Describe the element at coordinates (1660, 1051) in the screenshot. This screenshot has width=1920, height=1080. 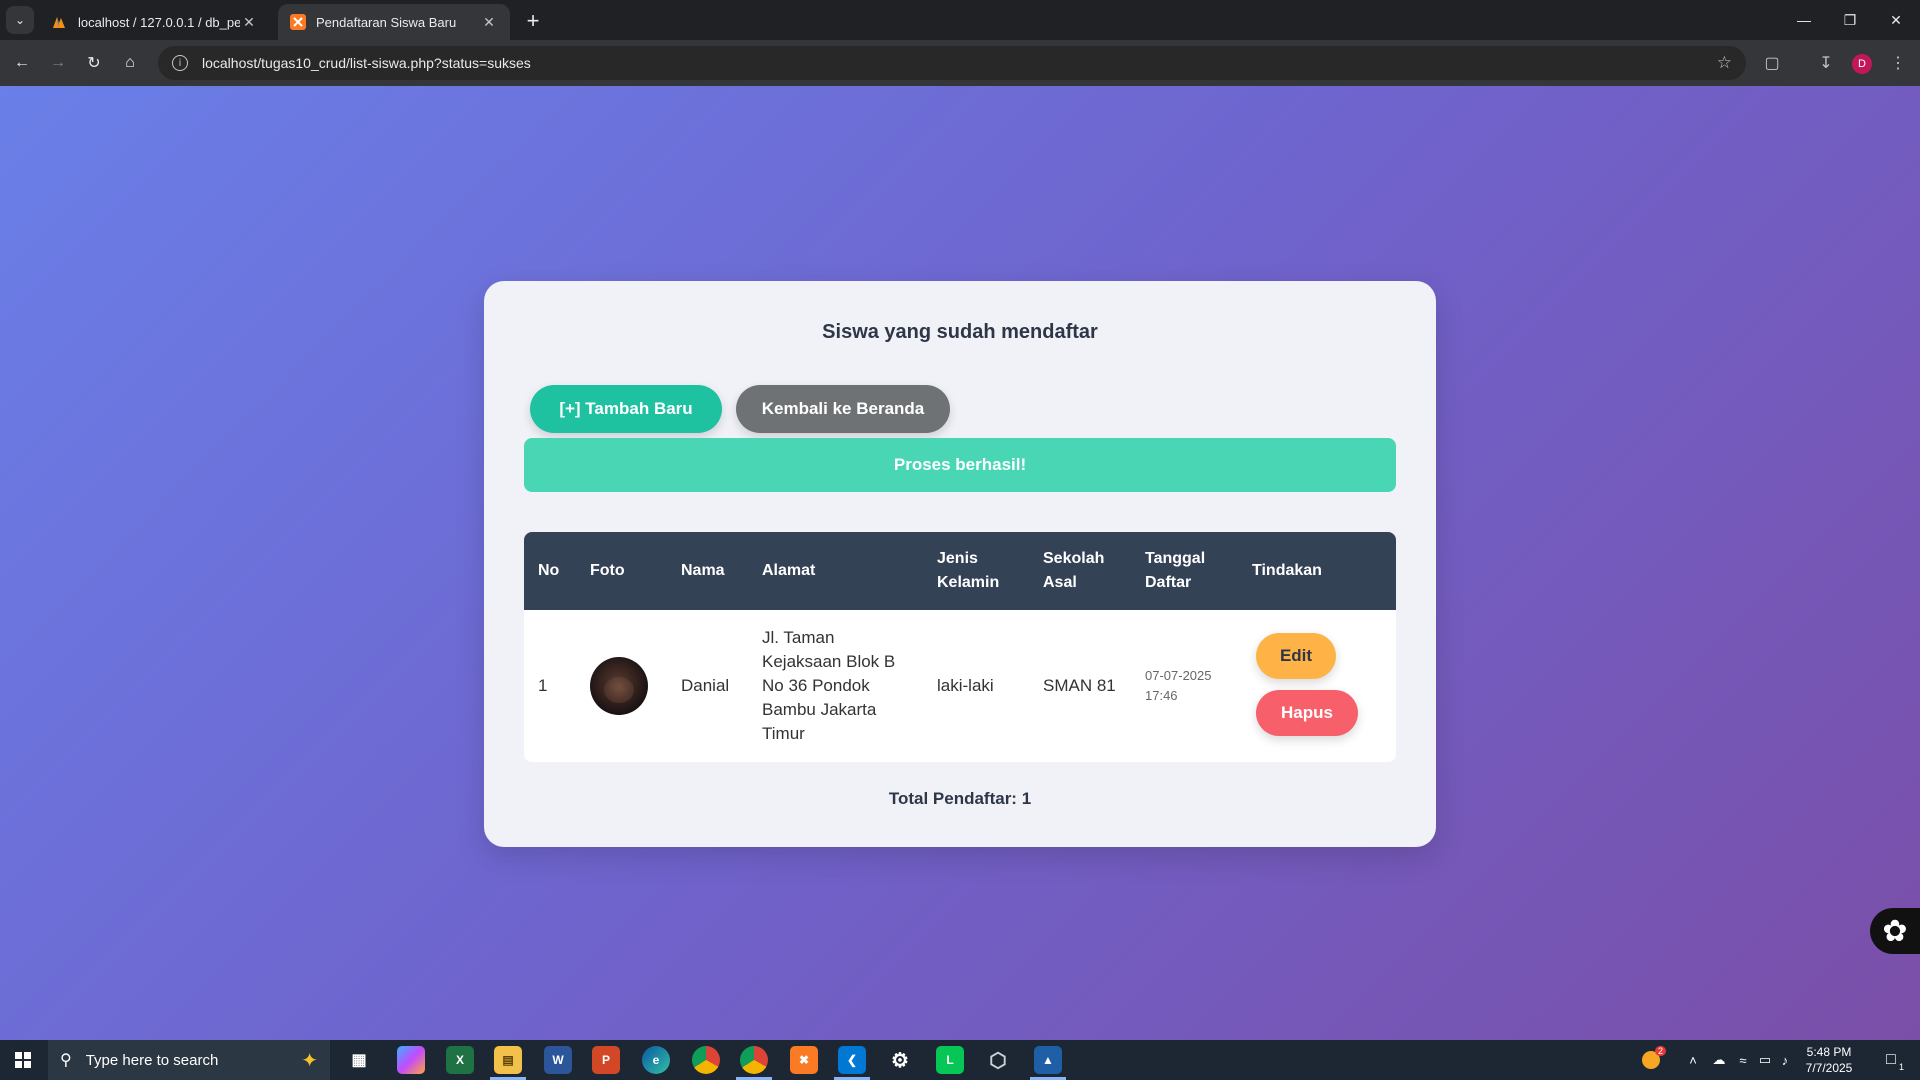
I see `weather-badge: 2` at that location.